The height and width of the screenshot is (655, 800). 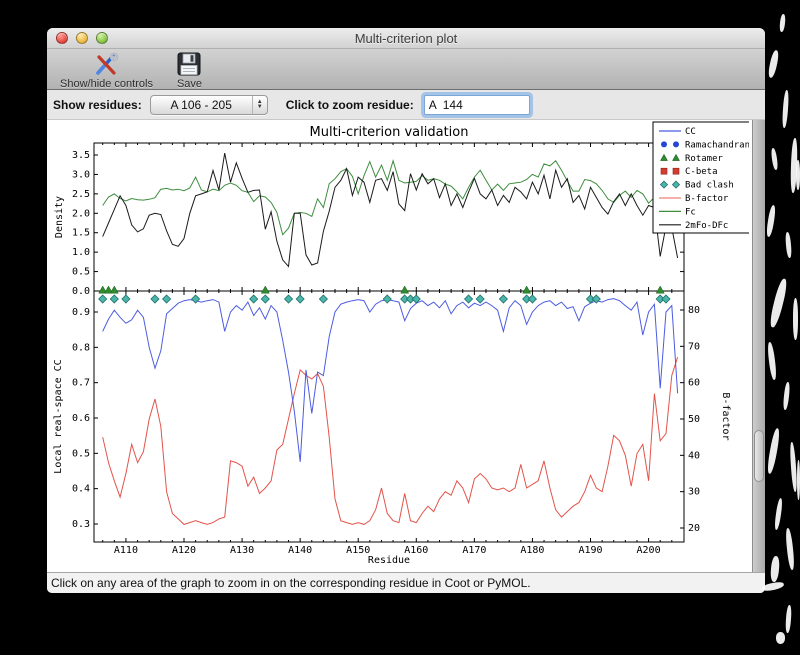 I want to click on show-residues-label: Show residues:, so click(x=97, y=104).